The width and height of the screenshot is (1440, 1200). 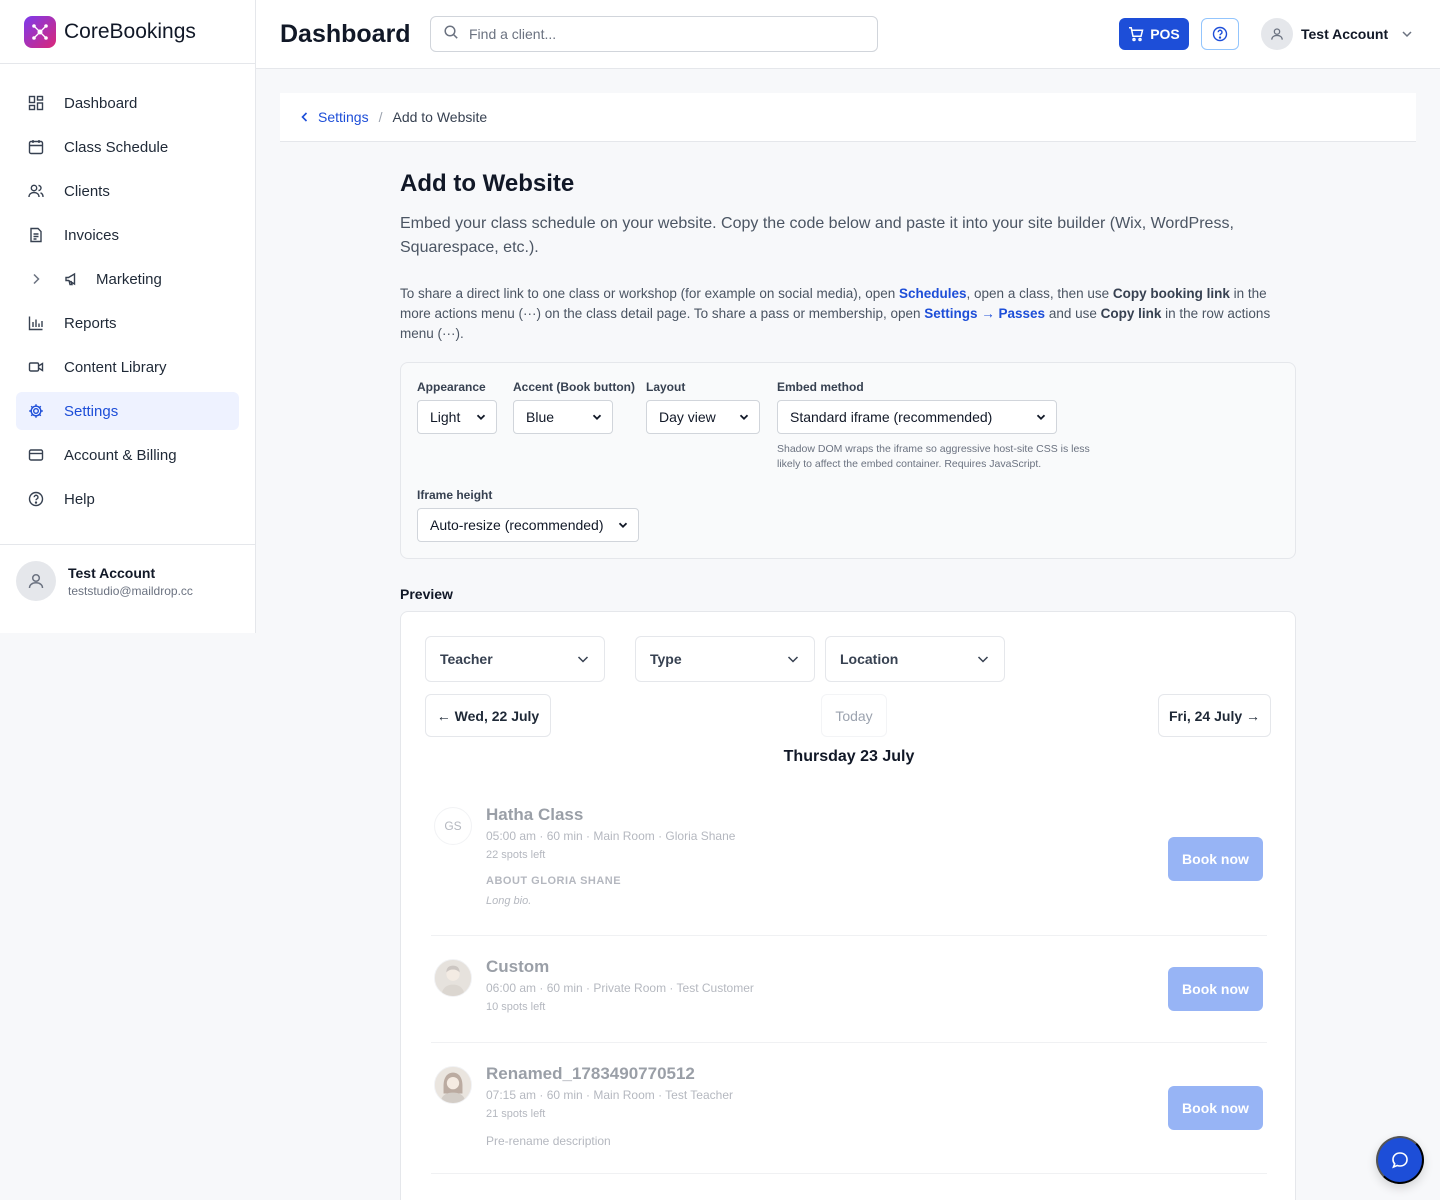 I want to click on layout-select: Day view, so click(x=703, y=417).